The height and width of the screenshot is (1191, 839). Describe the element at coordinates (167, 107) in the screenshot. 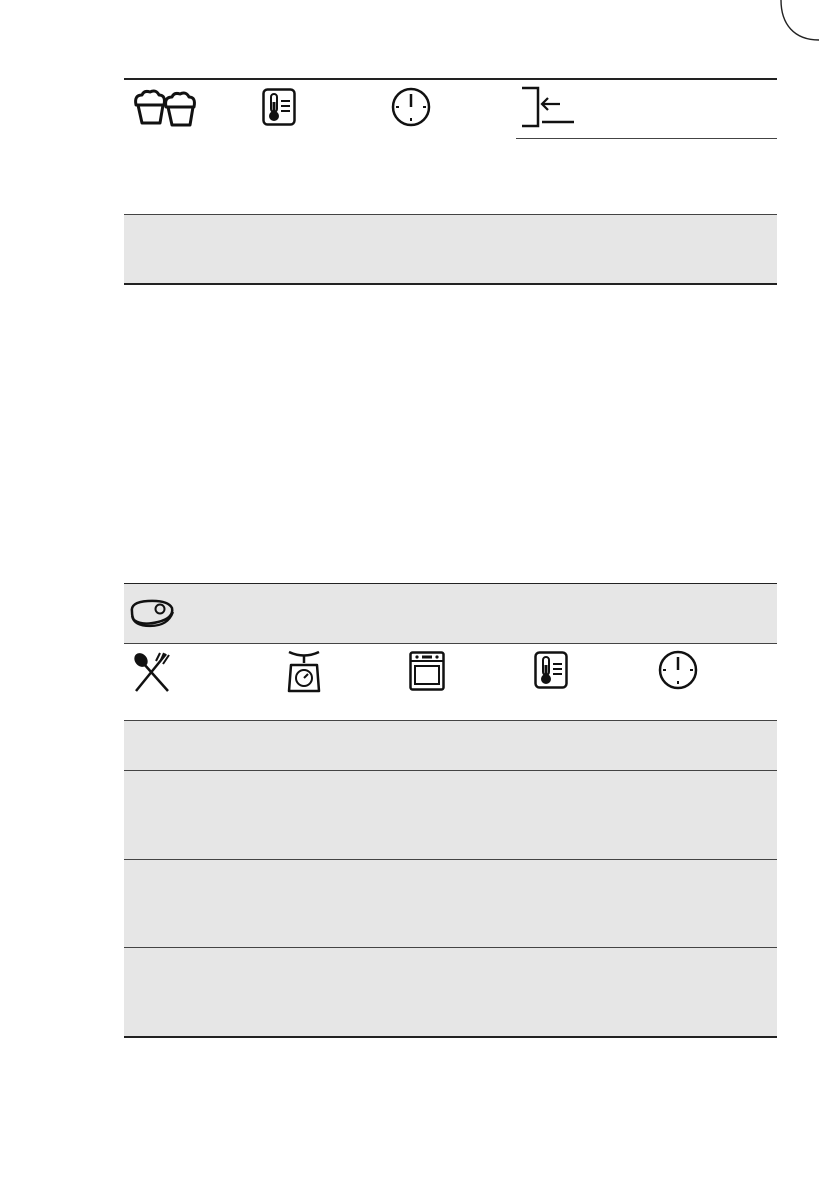

I see `muffins-icon` at that location.